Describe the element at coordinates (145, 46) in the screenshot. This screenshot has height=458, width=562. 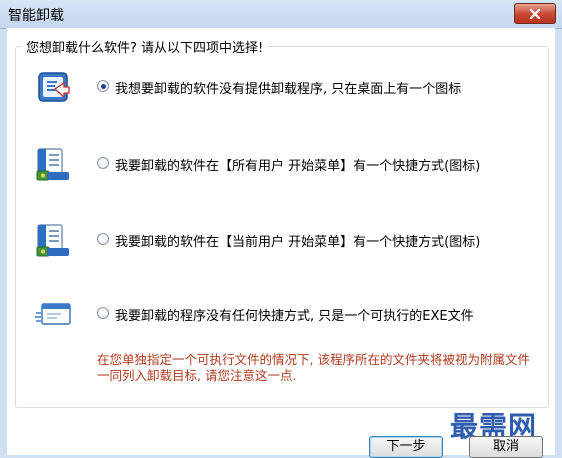
I see `group-legend: 您想卸载什么软件? 请从以下四项中选择!` at that location.